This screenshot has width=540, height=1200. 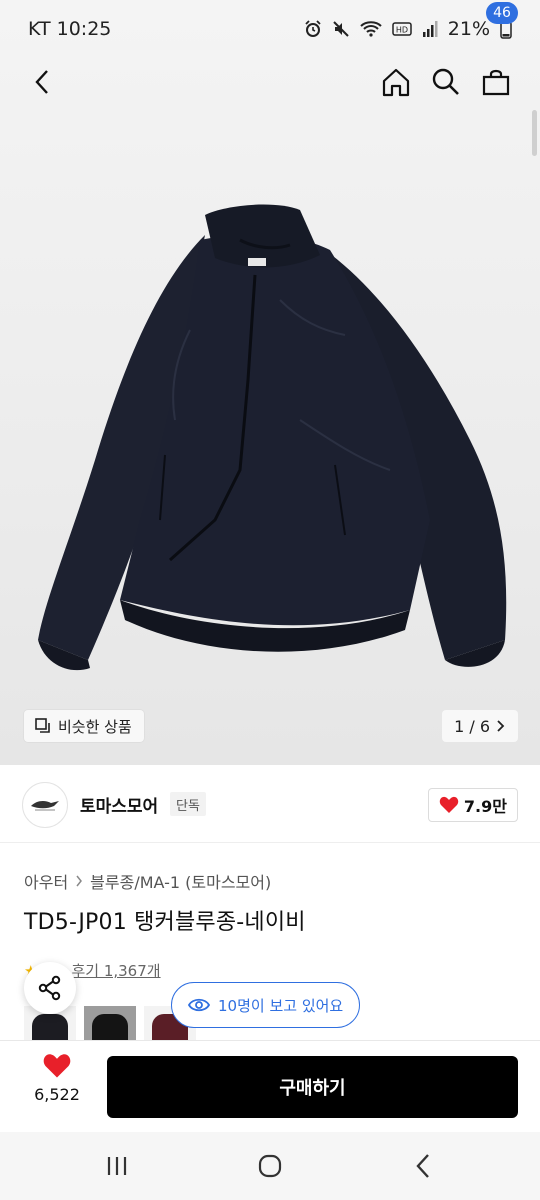 What do you see at coordinates (95, 726) in the screenshot?
I see `similar-products-label: 비슷한 상품` at bounding box center [95, 726].